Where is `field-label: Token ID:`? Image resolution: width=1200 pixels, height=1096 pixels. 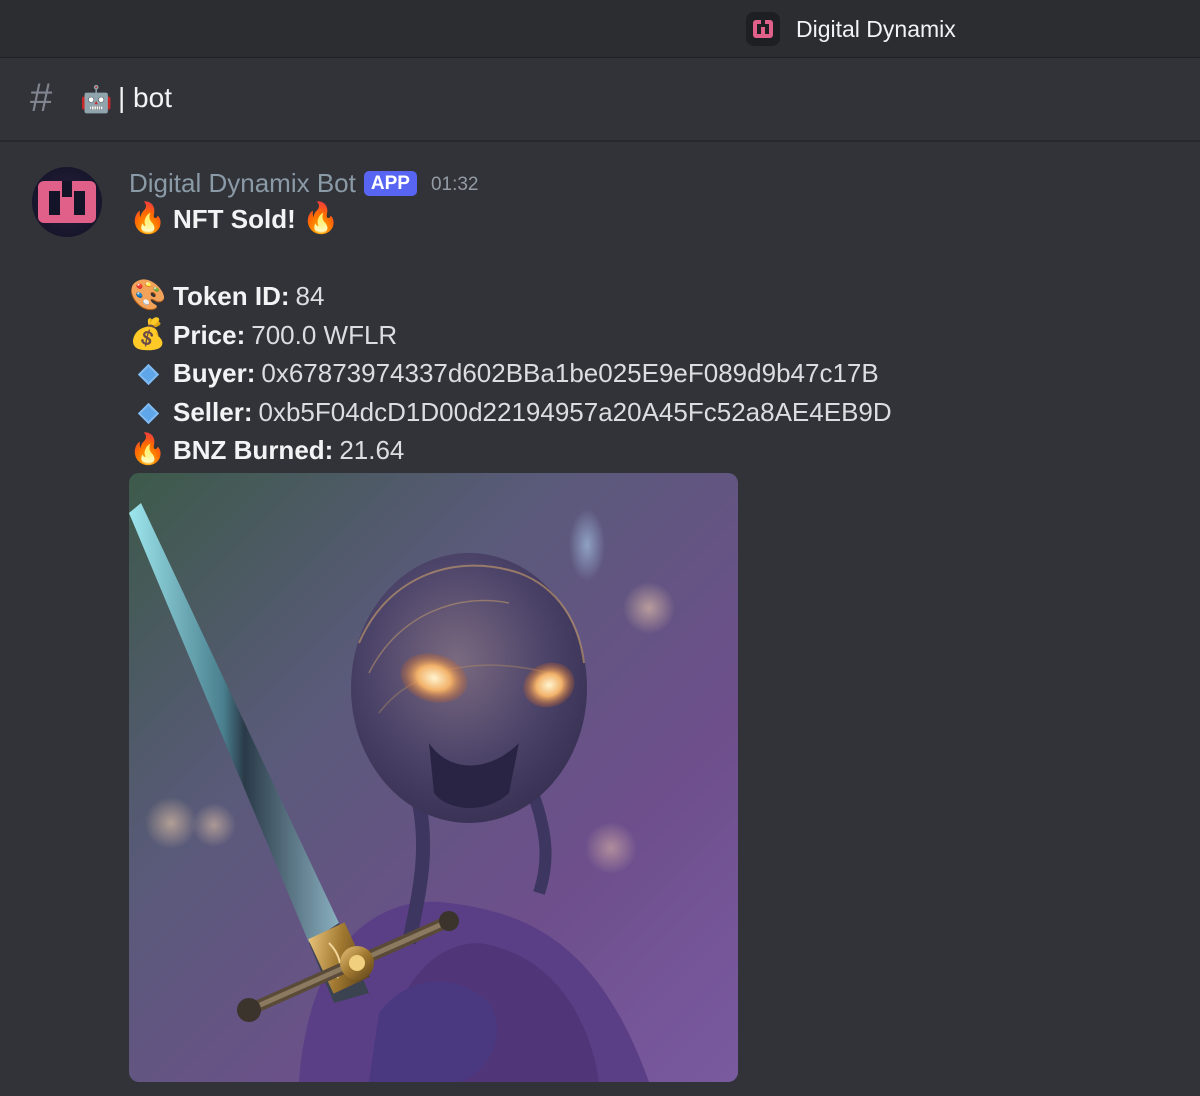 field-label: Token ID: is located at coordinates (231, 296).